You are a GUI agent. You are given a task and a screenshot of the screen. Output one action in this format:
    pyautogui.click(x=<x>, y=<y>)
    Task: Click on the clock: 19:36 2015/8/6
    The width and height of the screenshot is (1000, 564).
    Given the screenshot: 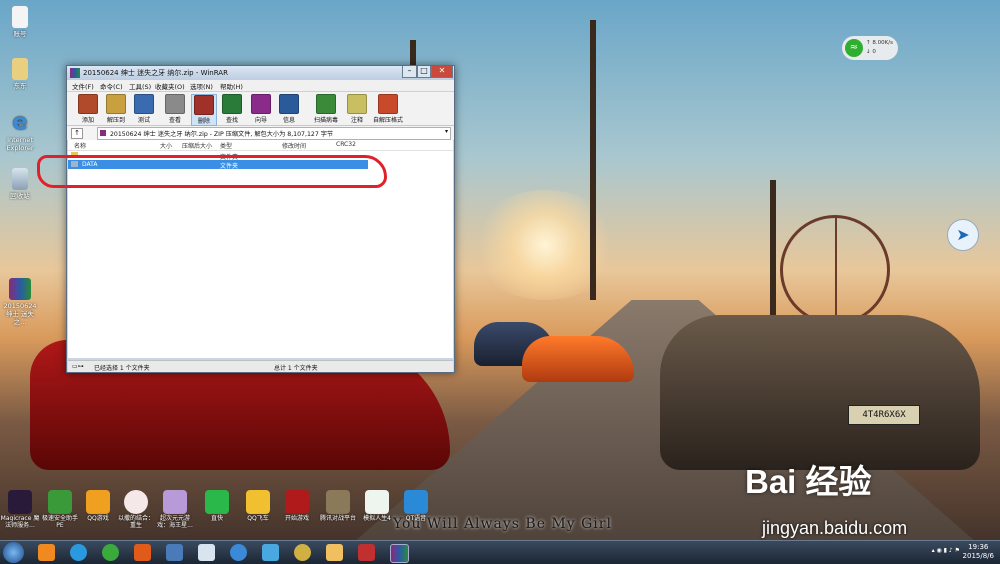 What is the action you would take?
    pyautogui.click(x=978, y=552)
    